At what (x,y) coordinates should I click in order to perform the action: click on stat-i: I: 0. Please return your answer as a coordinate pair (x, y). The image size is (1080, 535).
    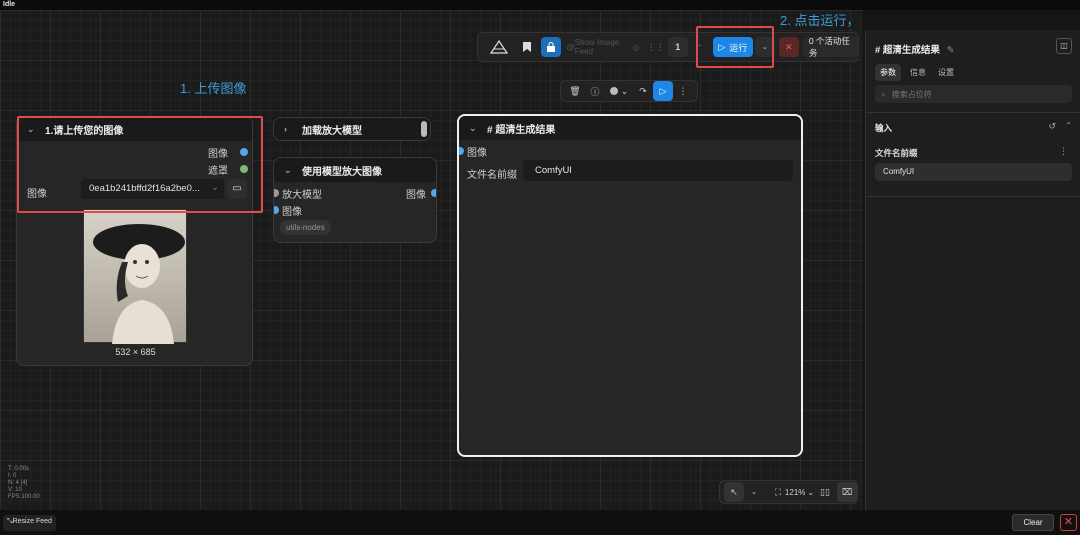
    Looking at the image, I should click on (12, 476).